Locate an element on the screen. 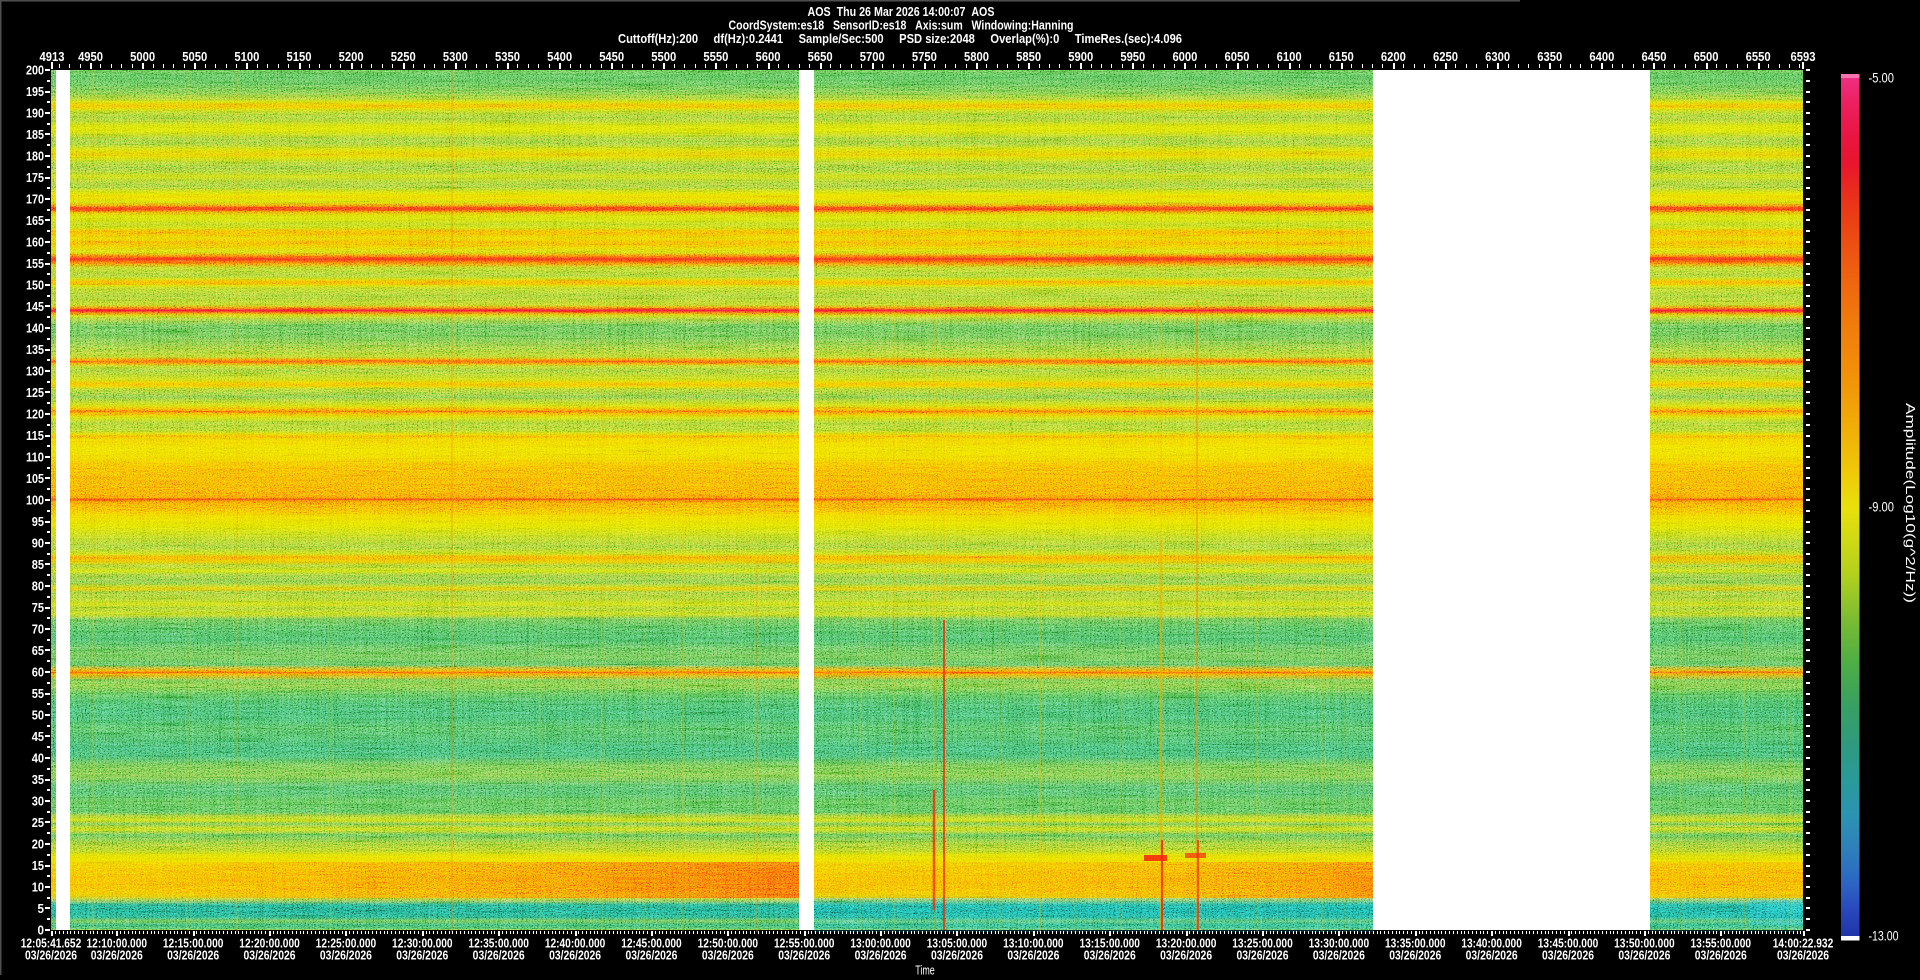 This screenshot has width=1920, height=980. svg-text: 6300 is located at coordinates (1497, 57).